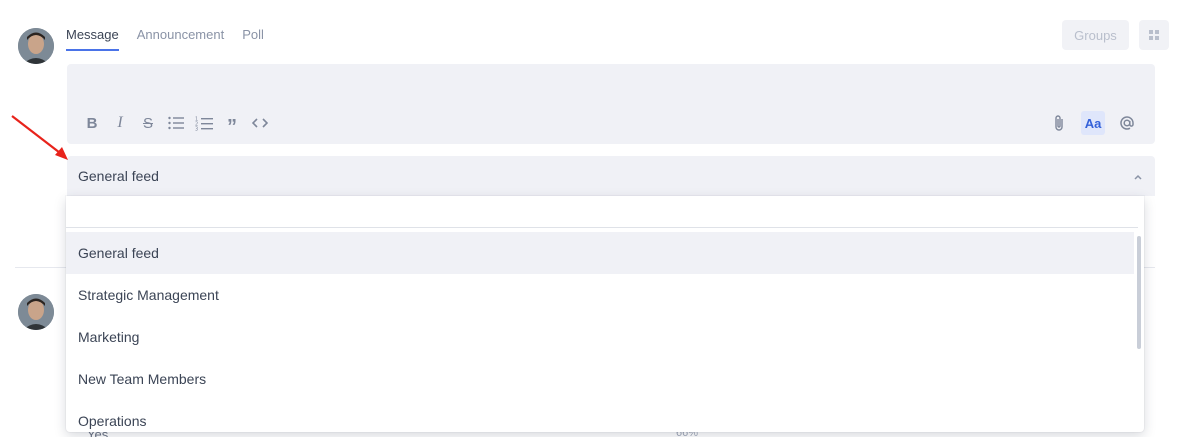 The height and width of the screenshot is (437, 1184). I want to click on svg-text: 3, so click(196, 128).